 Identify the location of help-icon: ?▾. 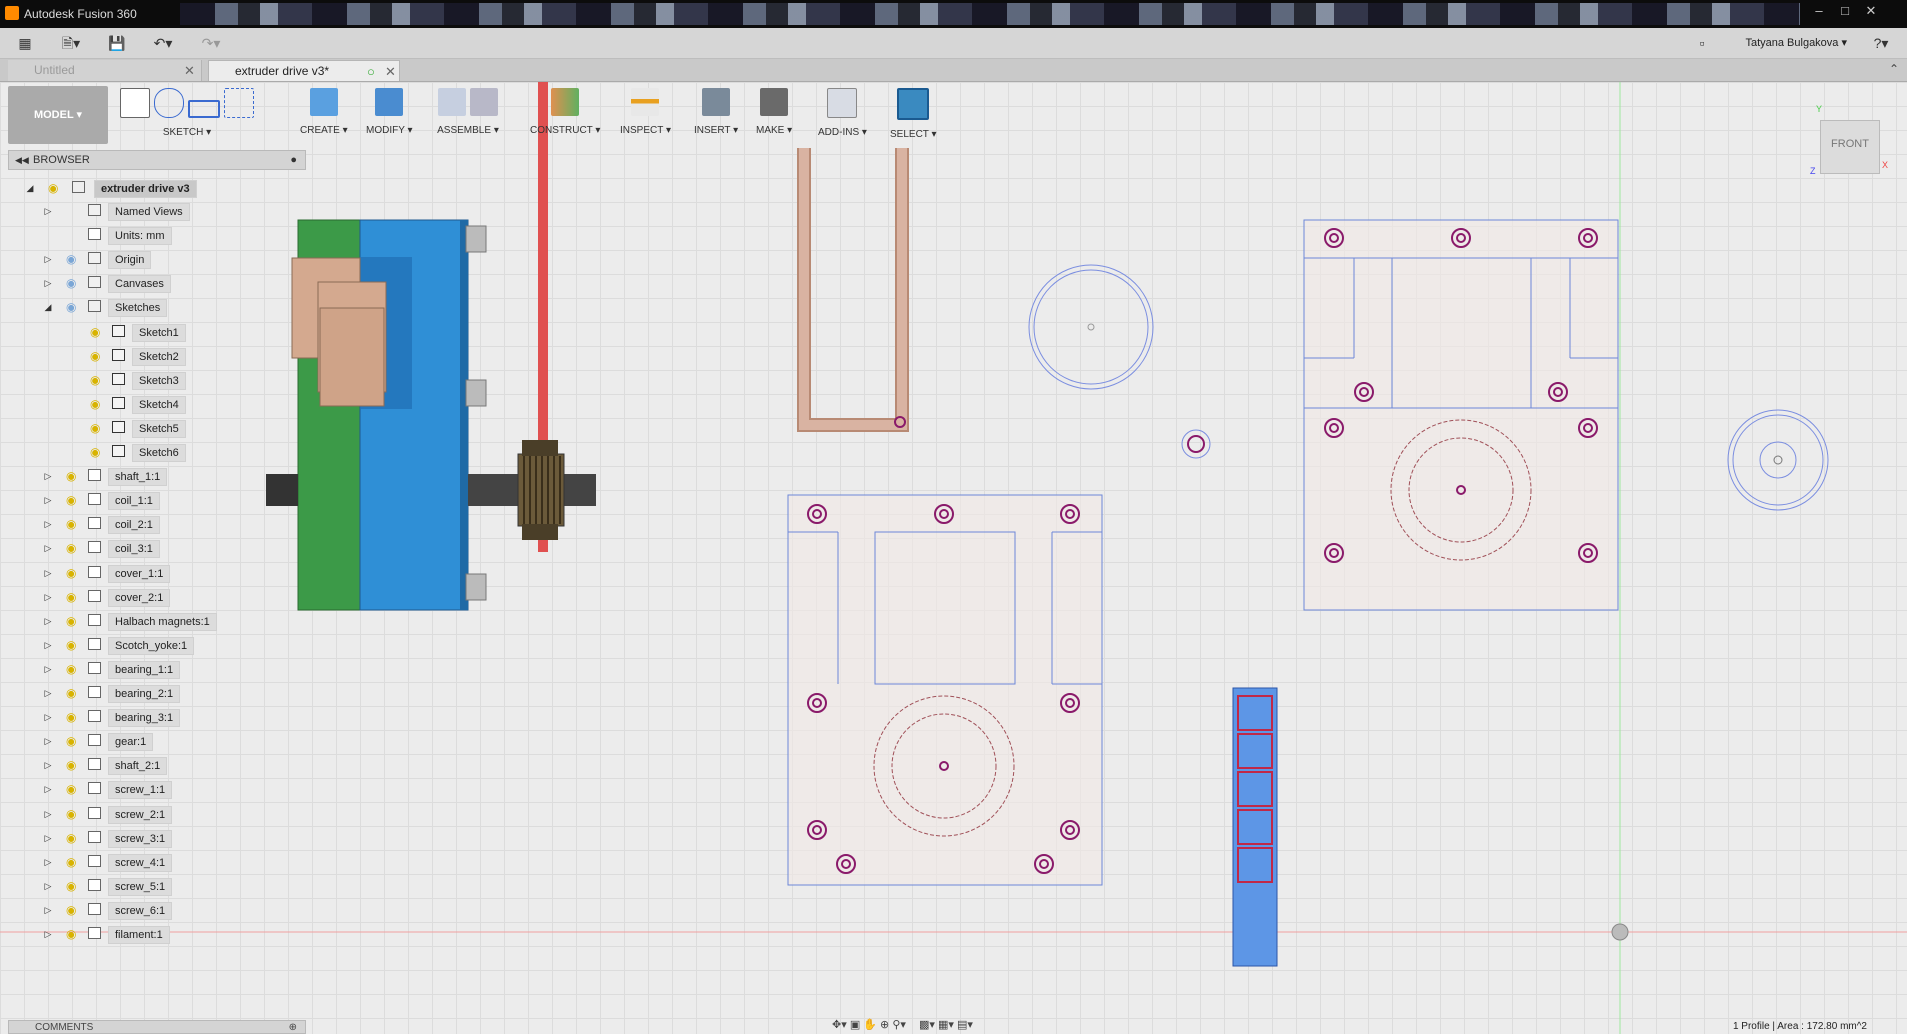
(1881, 43).